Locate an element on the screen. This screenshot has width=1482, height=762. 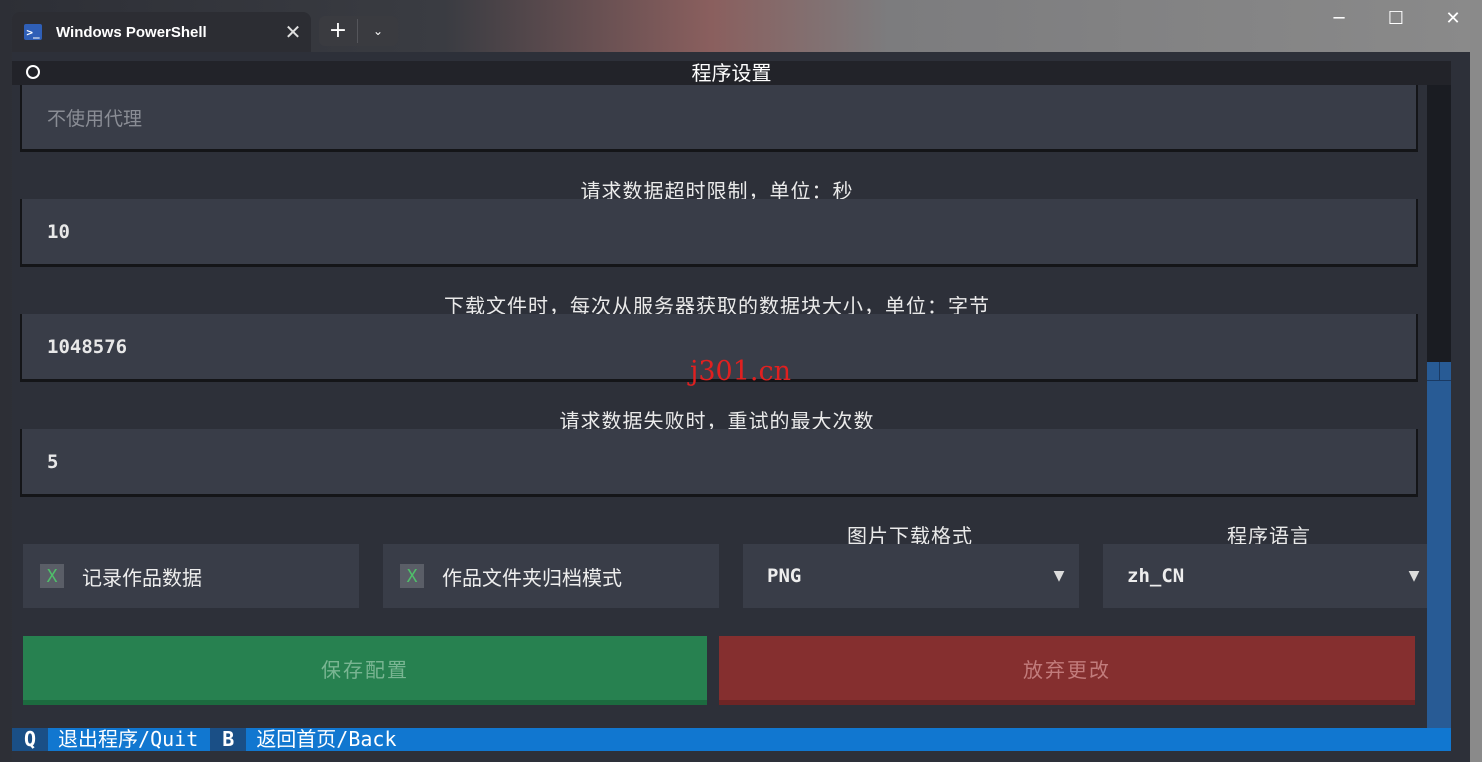
record-data-checkbox: X 记录作品数据 is located at coordinates (191, 576).